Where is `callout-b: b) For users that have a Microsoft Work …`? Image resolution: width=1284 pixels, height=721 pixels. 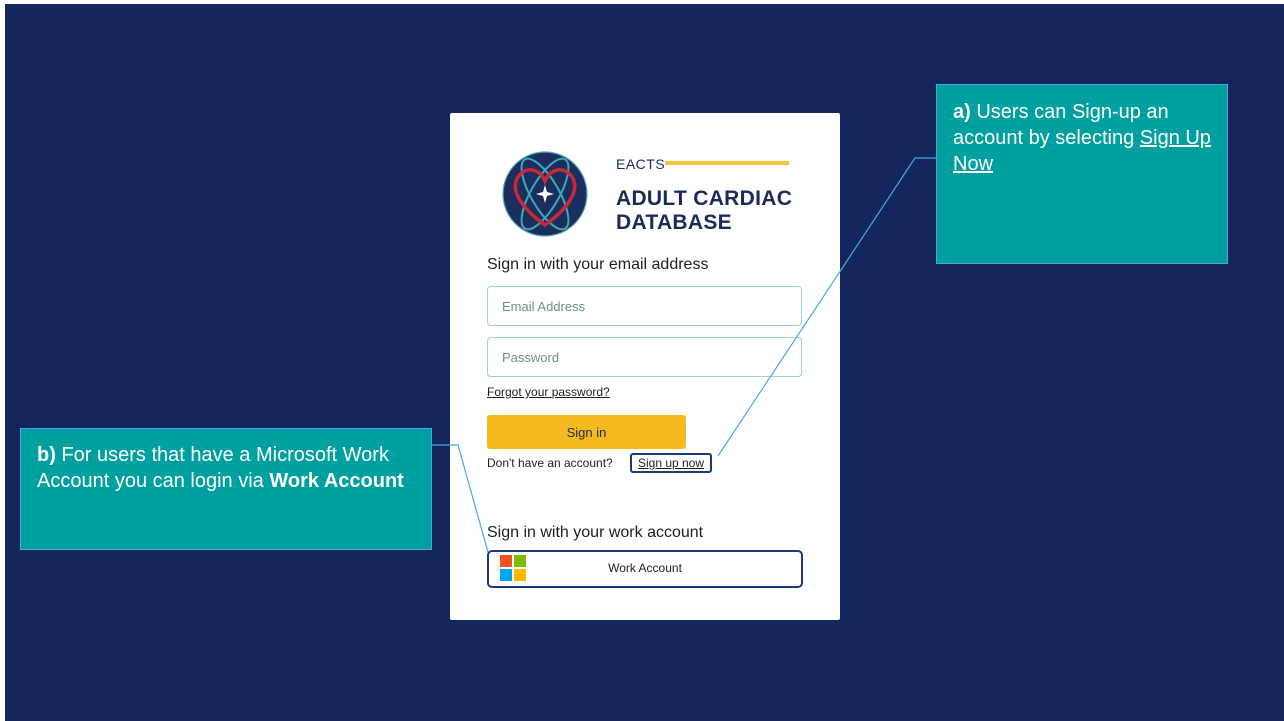
callout-b: b) For users that have a Microsoft Work … is located at coordinates (226, 489).